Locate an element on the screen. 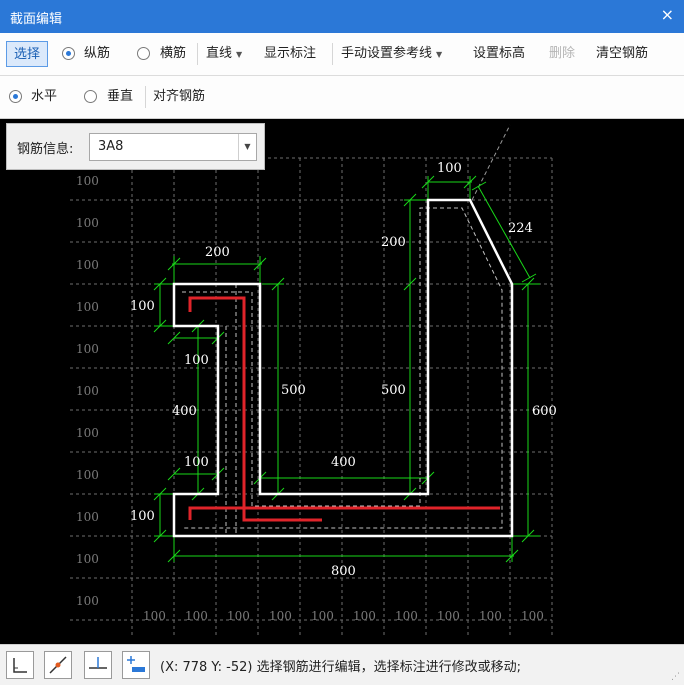  status-message: (X: 778 Y: -52) 选择钢筋进行编辑，选择标注进行修改或移动; is located at coordinates (340, 665).